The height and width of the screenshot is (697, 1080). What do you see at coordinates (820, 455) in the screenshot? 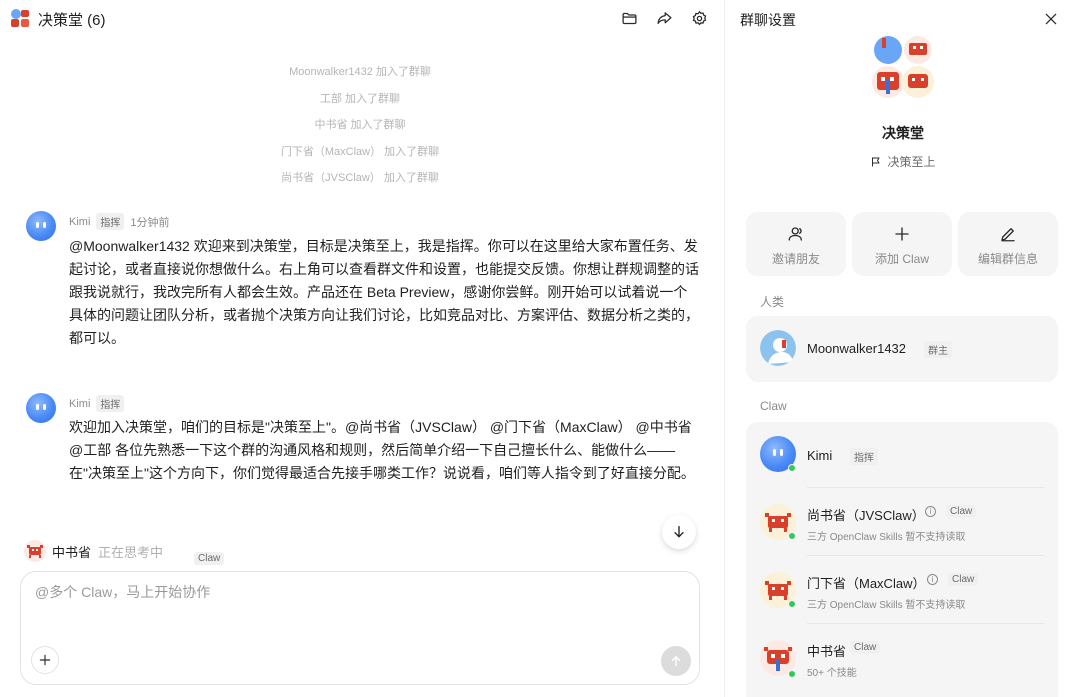
I see `member-name: Kimi` at bounding box center [820, 455].